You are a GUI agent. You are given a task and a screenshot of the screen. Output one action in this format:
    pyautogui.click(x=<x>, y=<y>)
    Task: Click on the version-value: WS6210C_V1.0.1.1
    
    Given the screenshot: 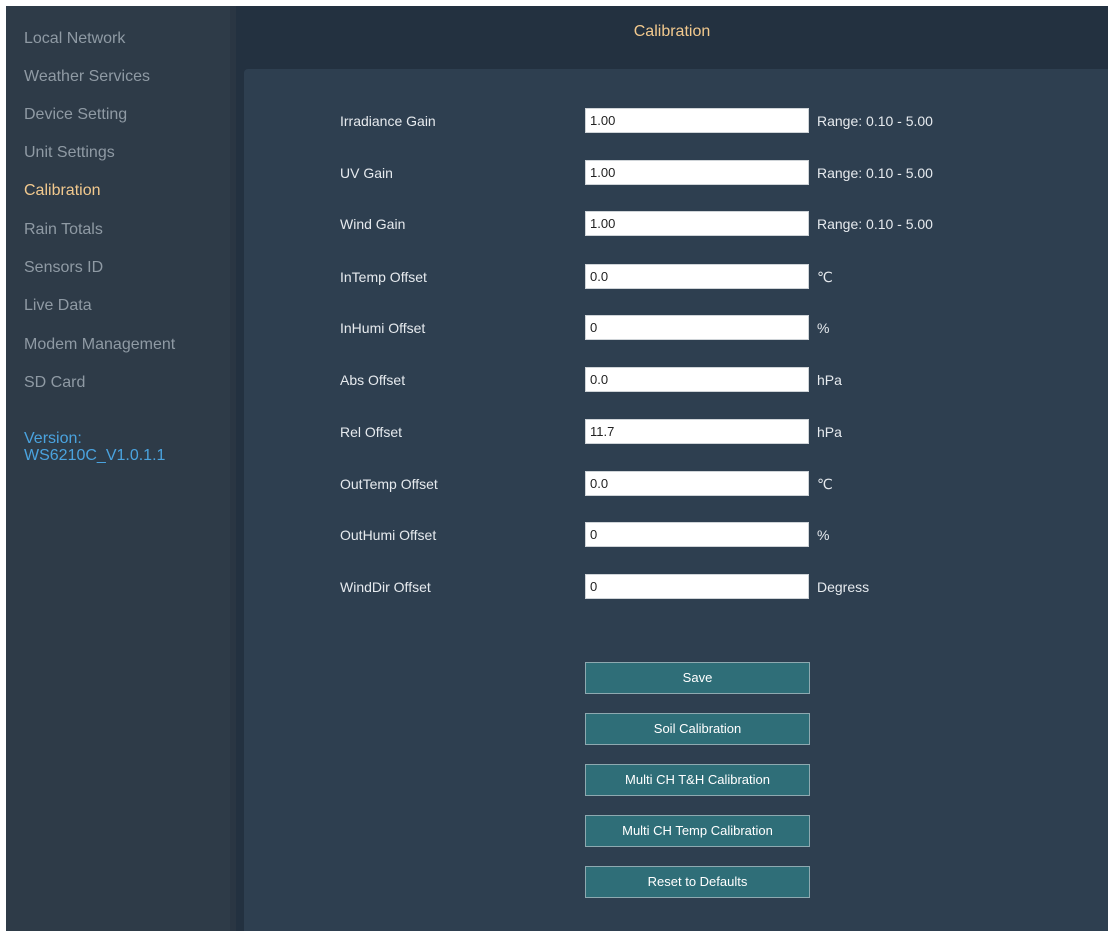 What is the action you would take?
    pyautogui.click(x=95, y=455)
    